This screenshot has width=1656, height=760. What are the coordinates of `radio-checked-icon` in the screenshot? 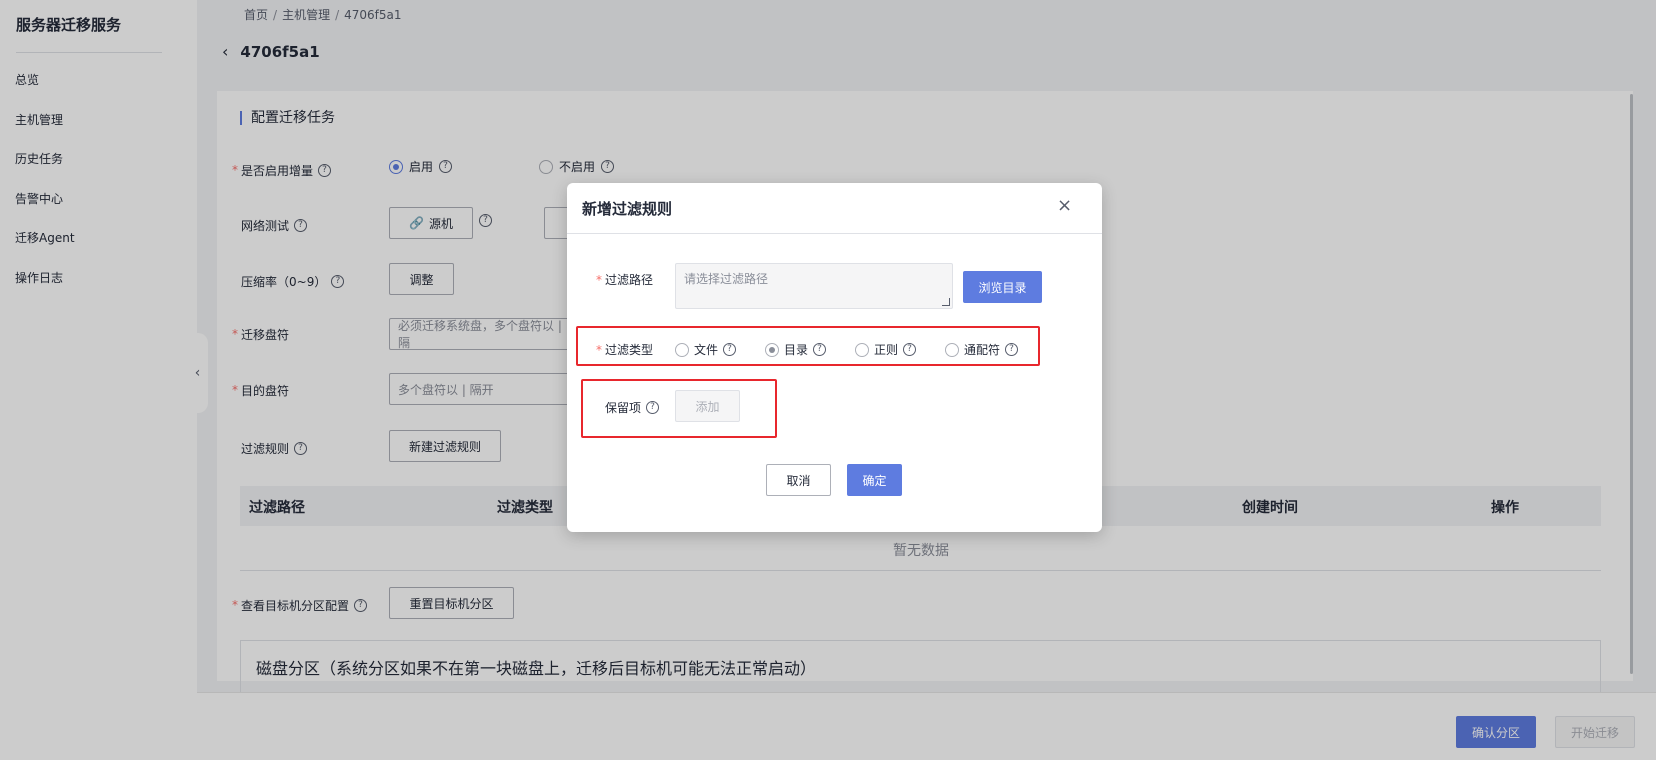 It's located at (772, 349).